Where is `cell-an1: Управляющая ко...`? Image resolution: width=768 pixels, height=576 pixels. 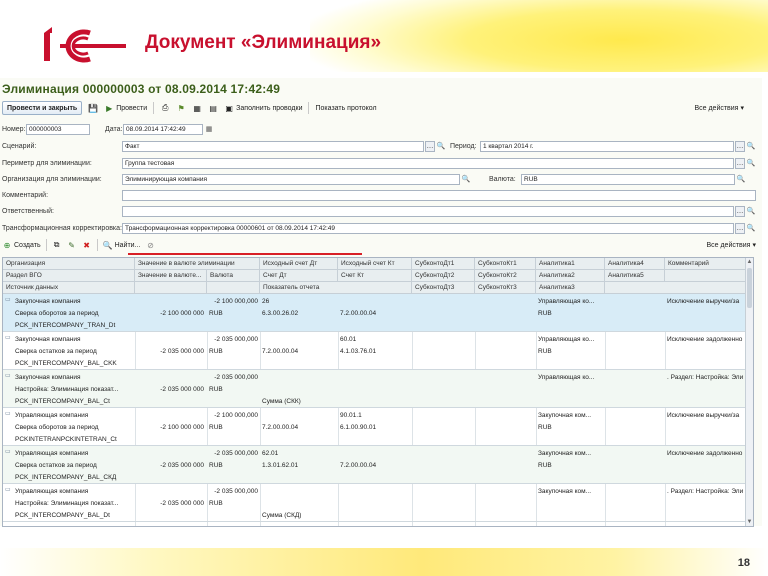 cell-an1: Управляющая ко... is located at coordinates (566, 339).